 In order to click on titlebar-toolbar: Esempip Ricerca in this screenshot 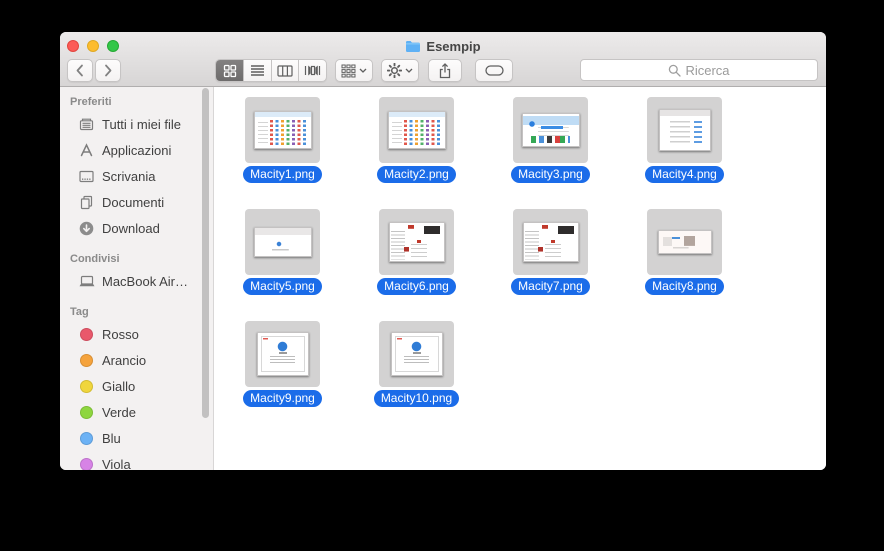, I will do `click(443, 59)`.